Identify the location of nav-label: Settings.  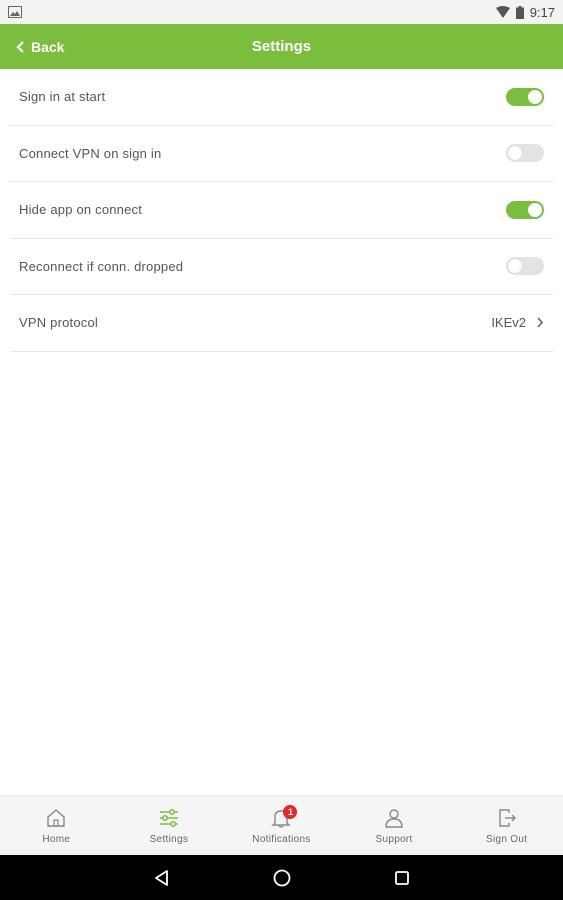
(169, 839).